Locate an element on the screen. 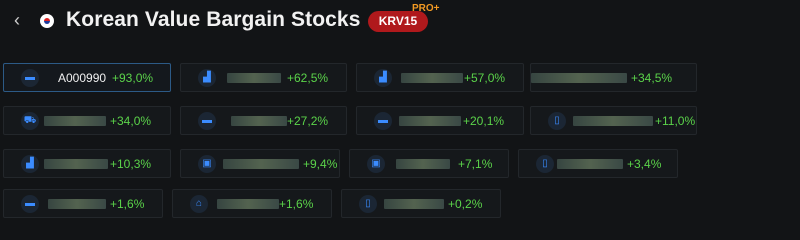 Image resolution: width=800 pixels, height=240 pixels. index-badge: KRV15 is located at coordinates (398, 21).